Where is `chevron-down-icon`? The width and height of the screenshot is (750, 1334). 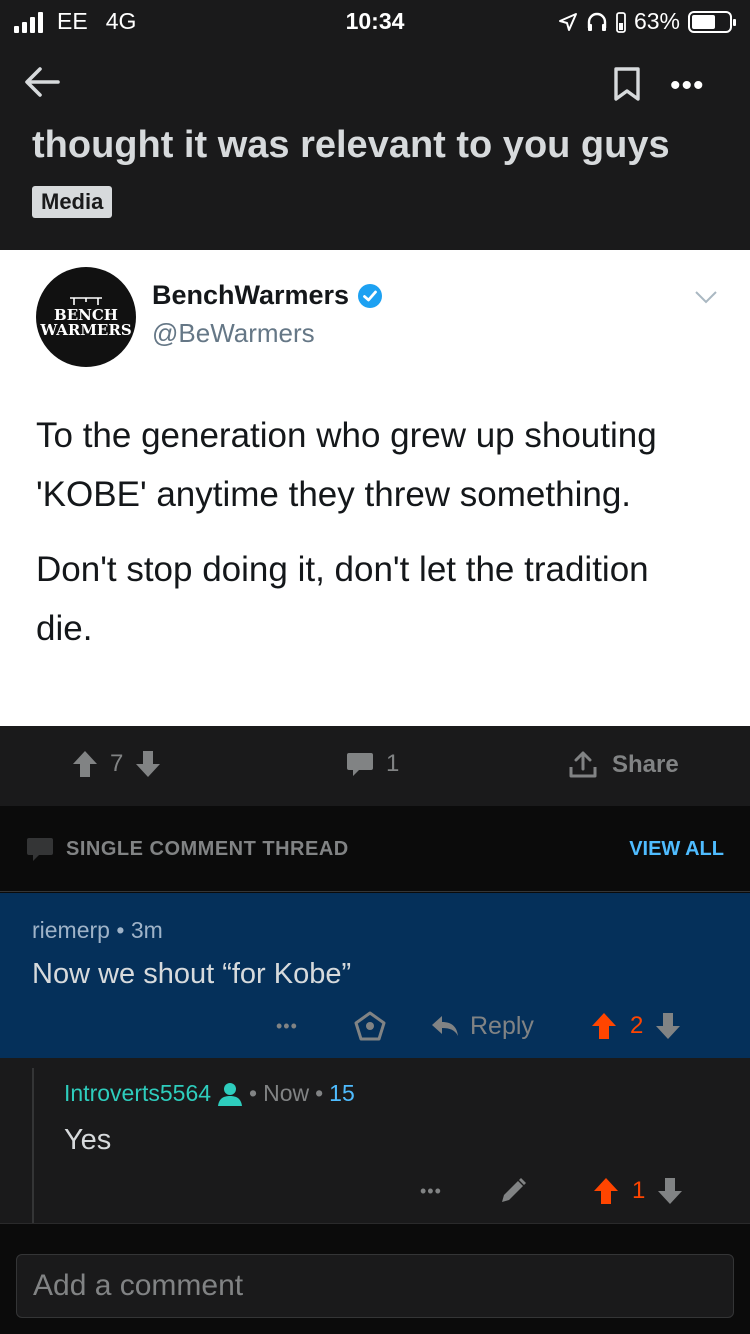 chevron-down-icon is located at coordinates (706, 297).